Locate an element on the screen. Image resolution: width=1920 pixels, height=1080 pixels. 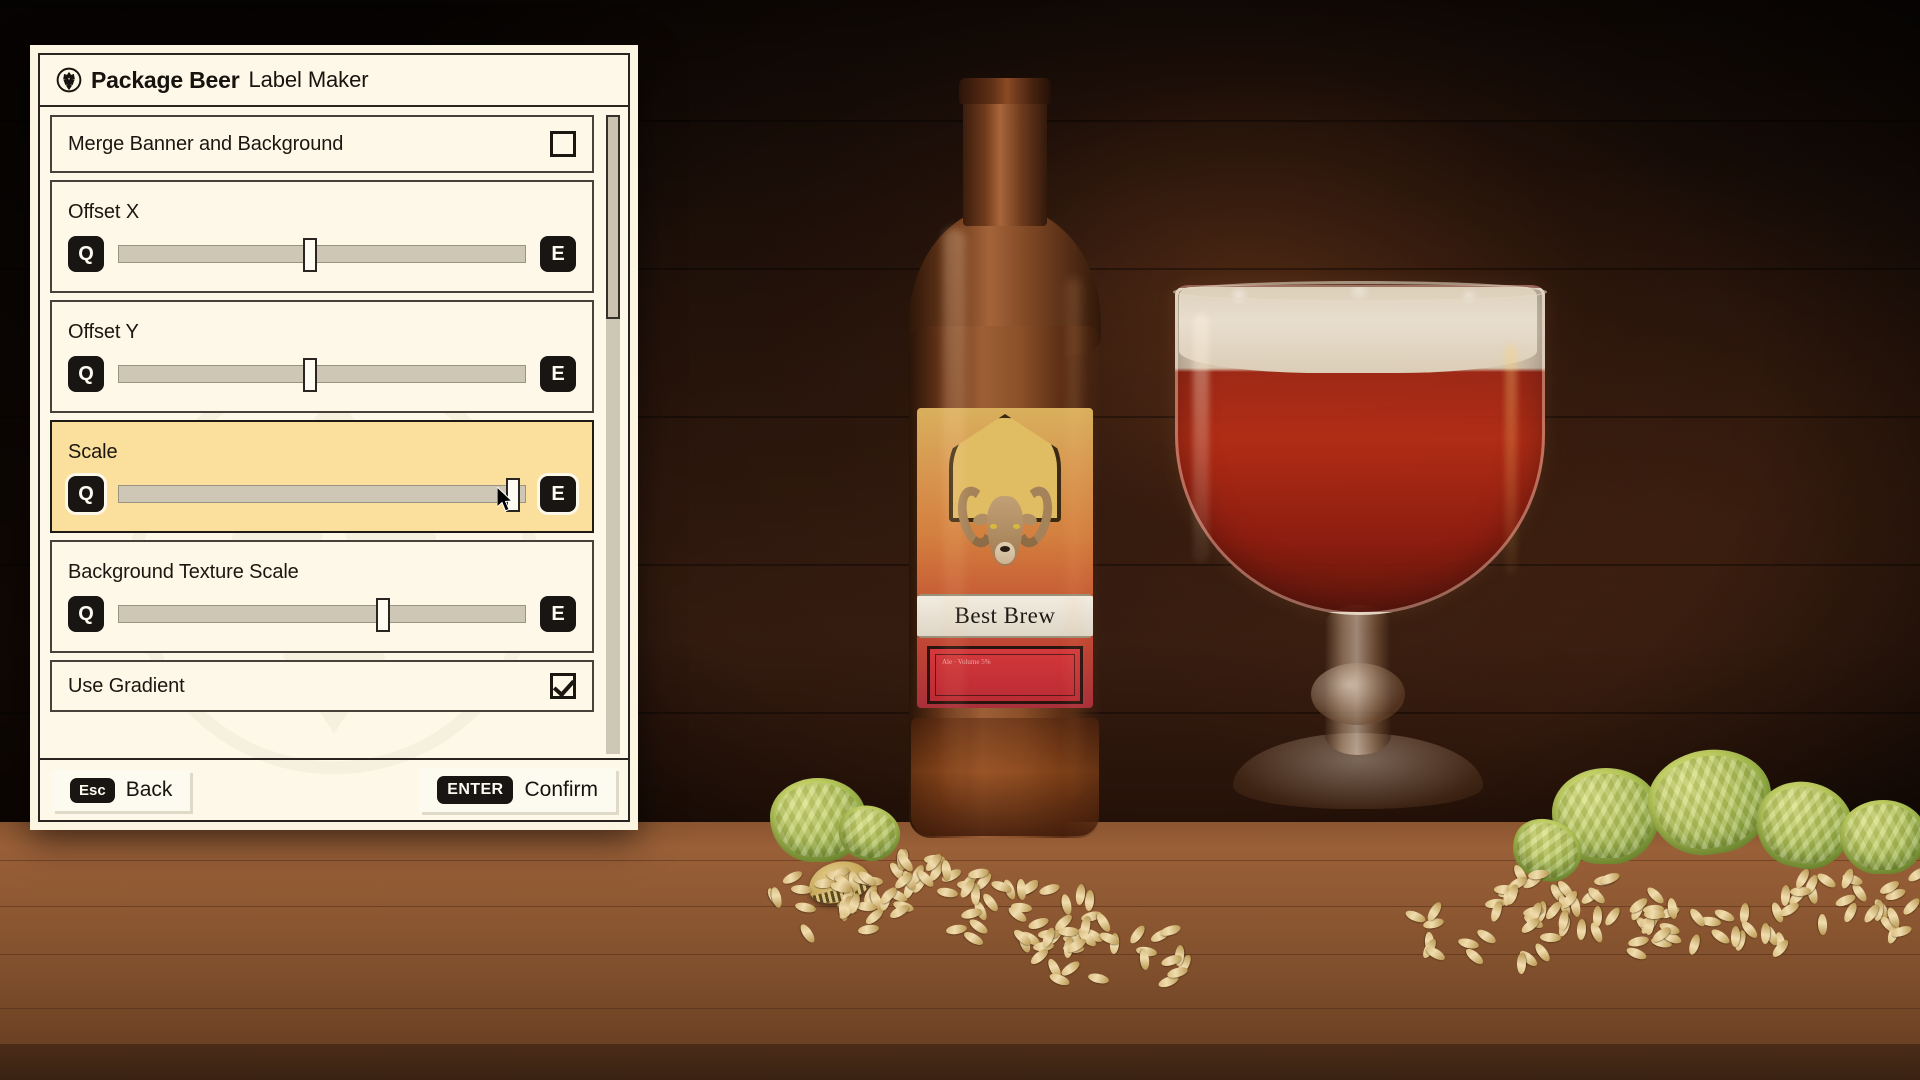
slider-control-offset-x: QE is located at coordinates (322, 254).